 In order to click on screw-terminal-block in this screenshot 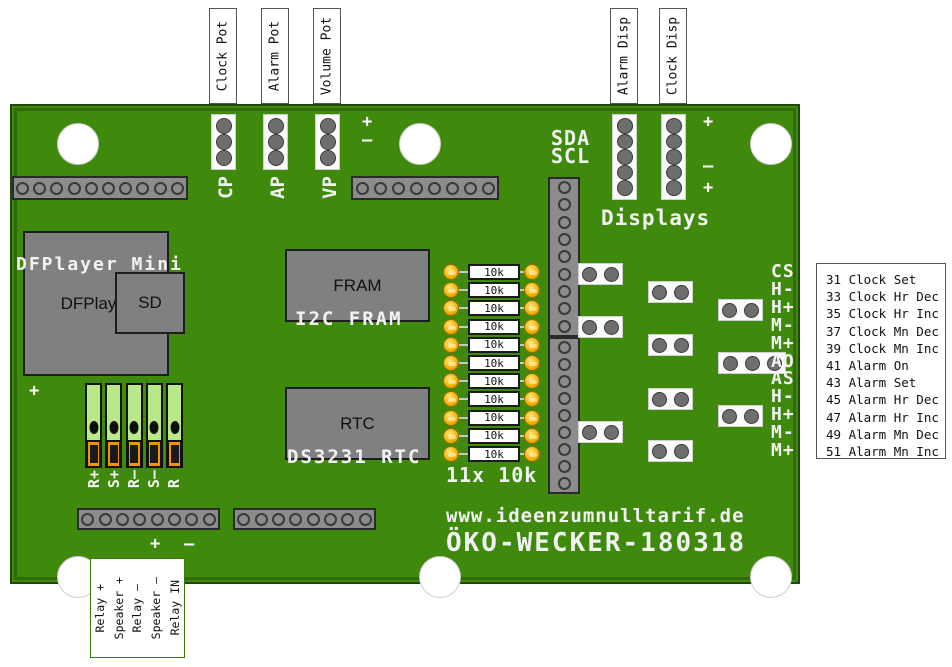, I will do `click(134, 425)`.